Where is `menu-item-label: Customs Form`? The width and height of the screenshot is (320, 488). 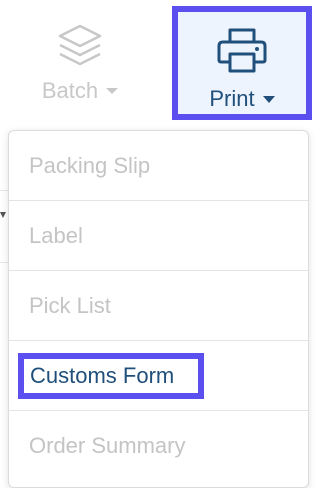 menu-item-label: Customs Form is located at coordinates (111, 375).